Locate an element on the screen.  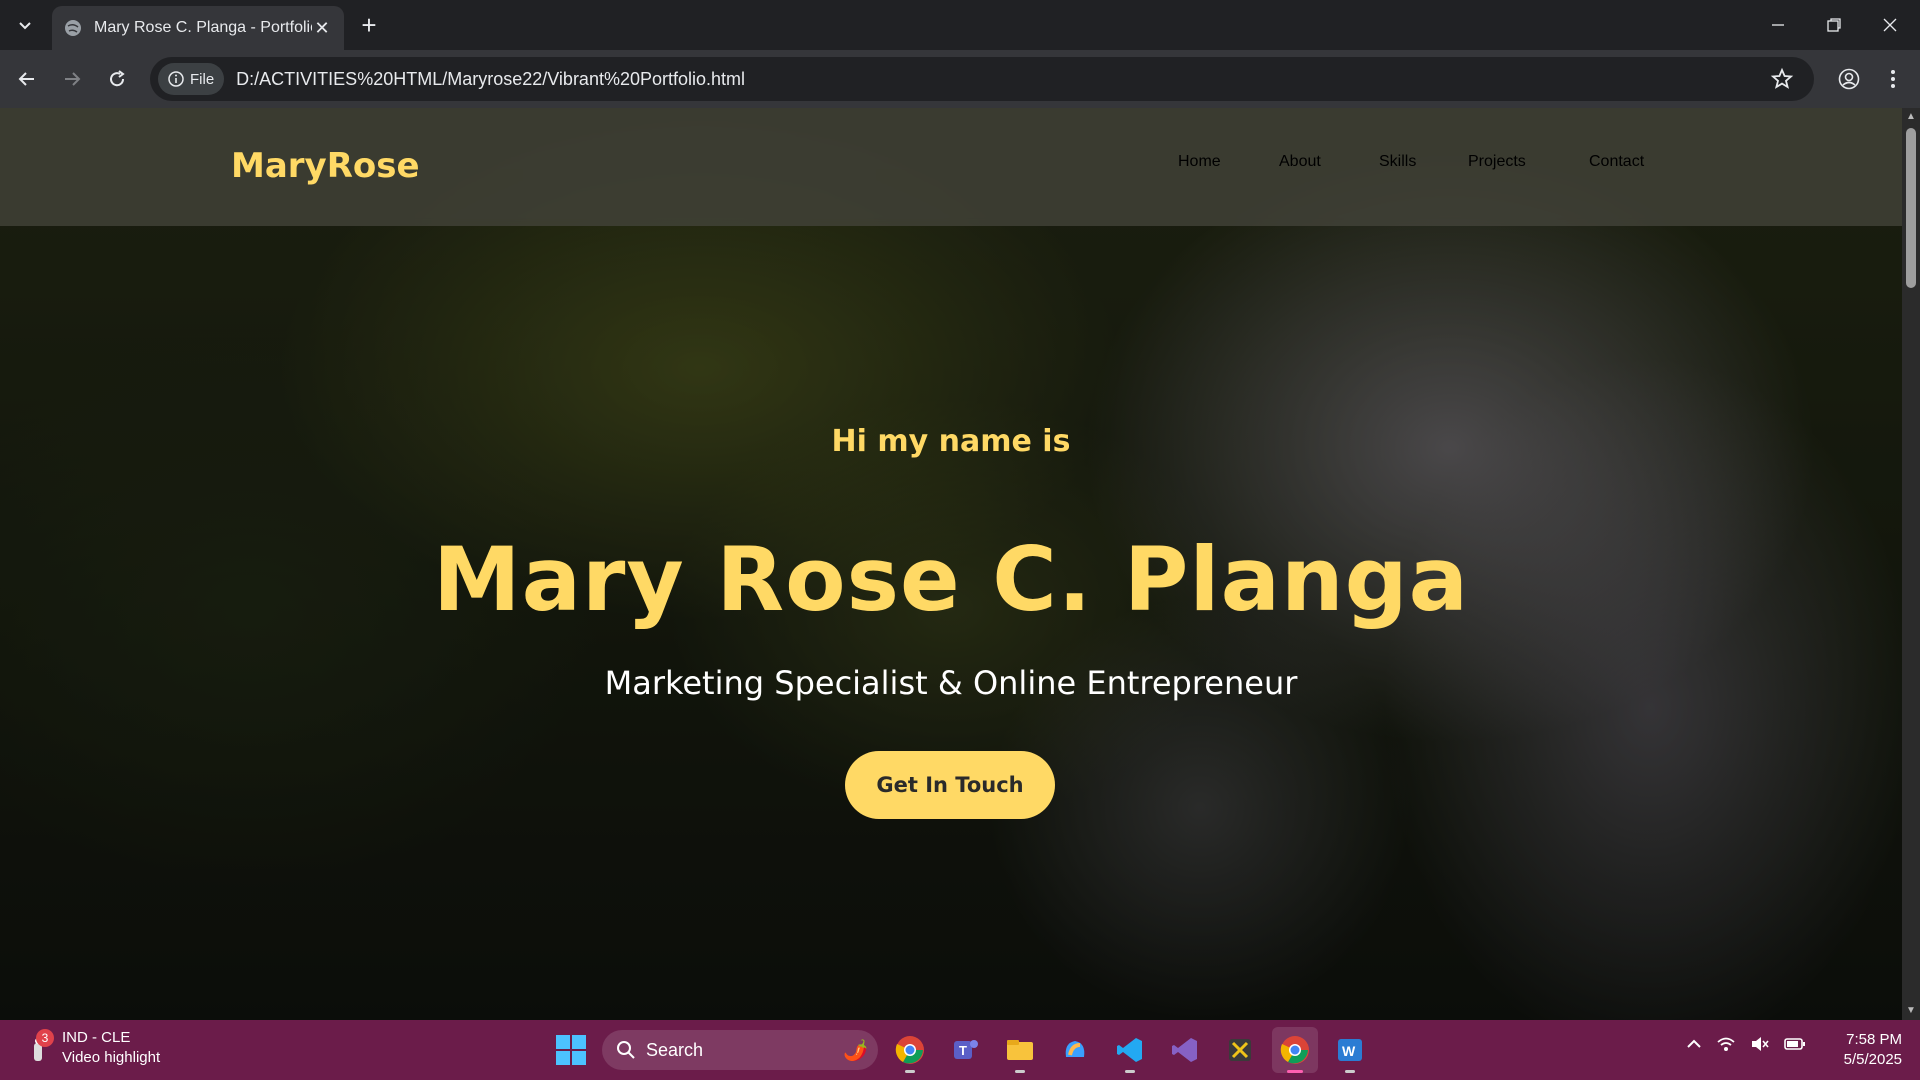
nav-about: About is located at coordinates (1300, 162).